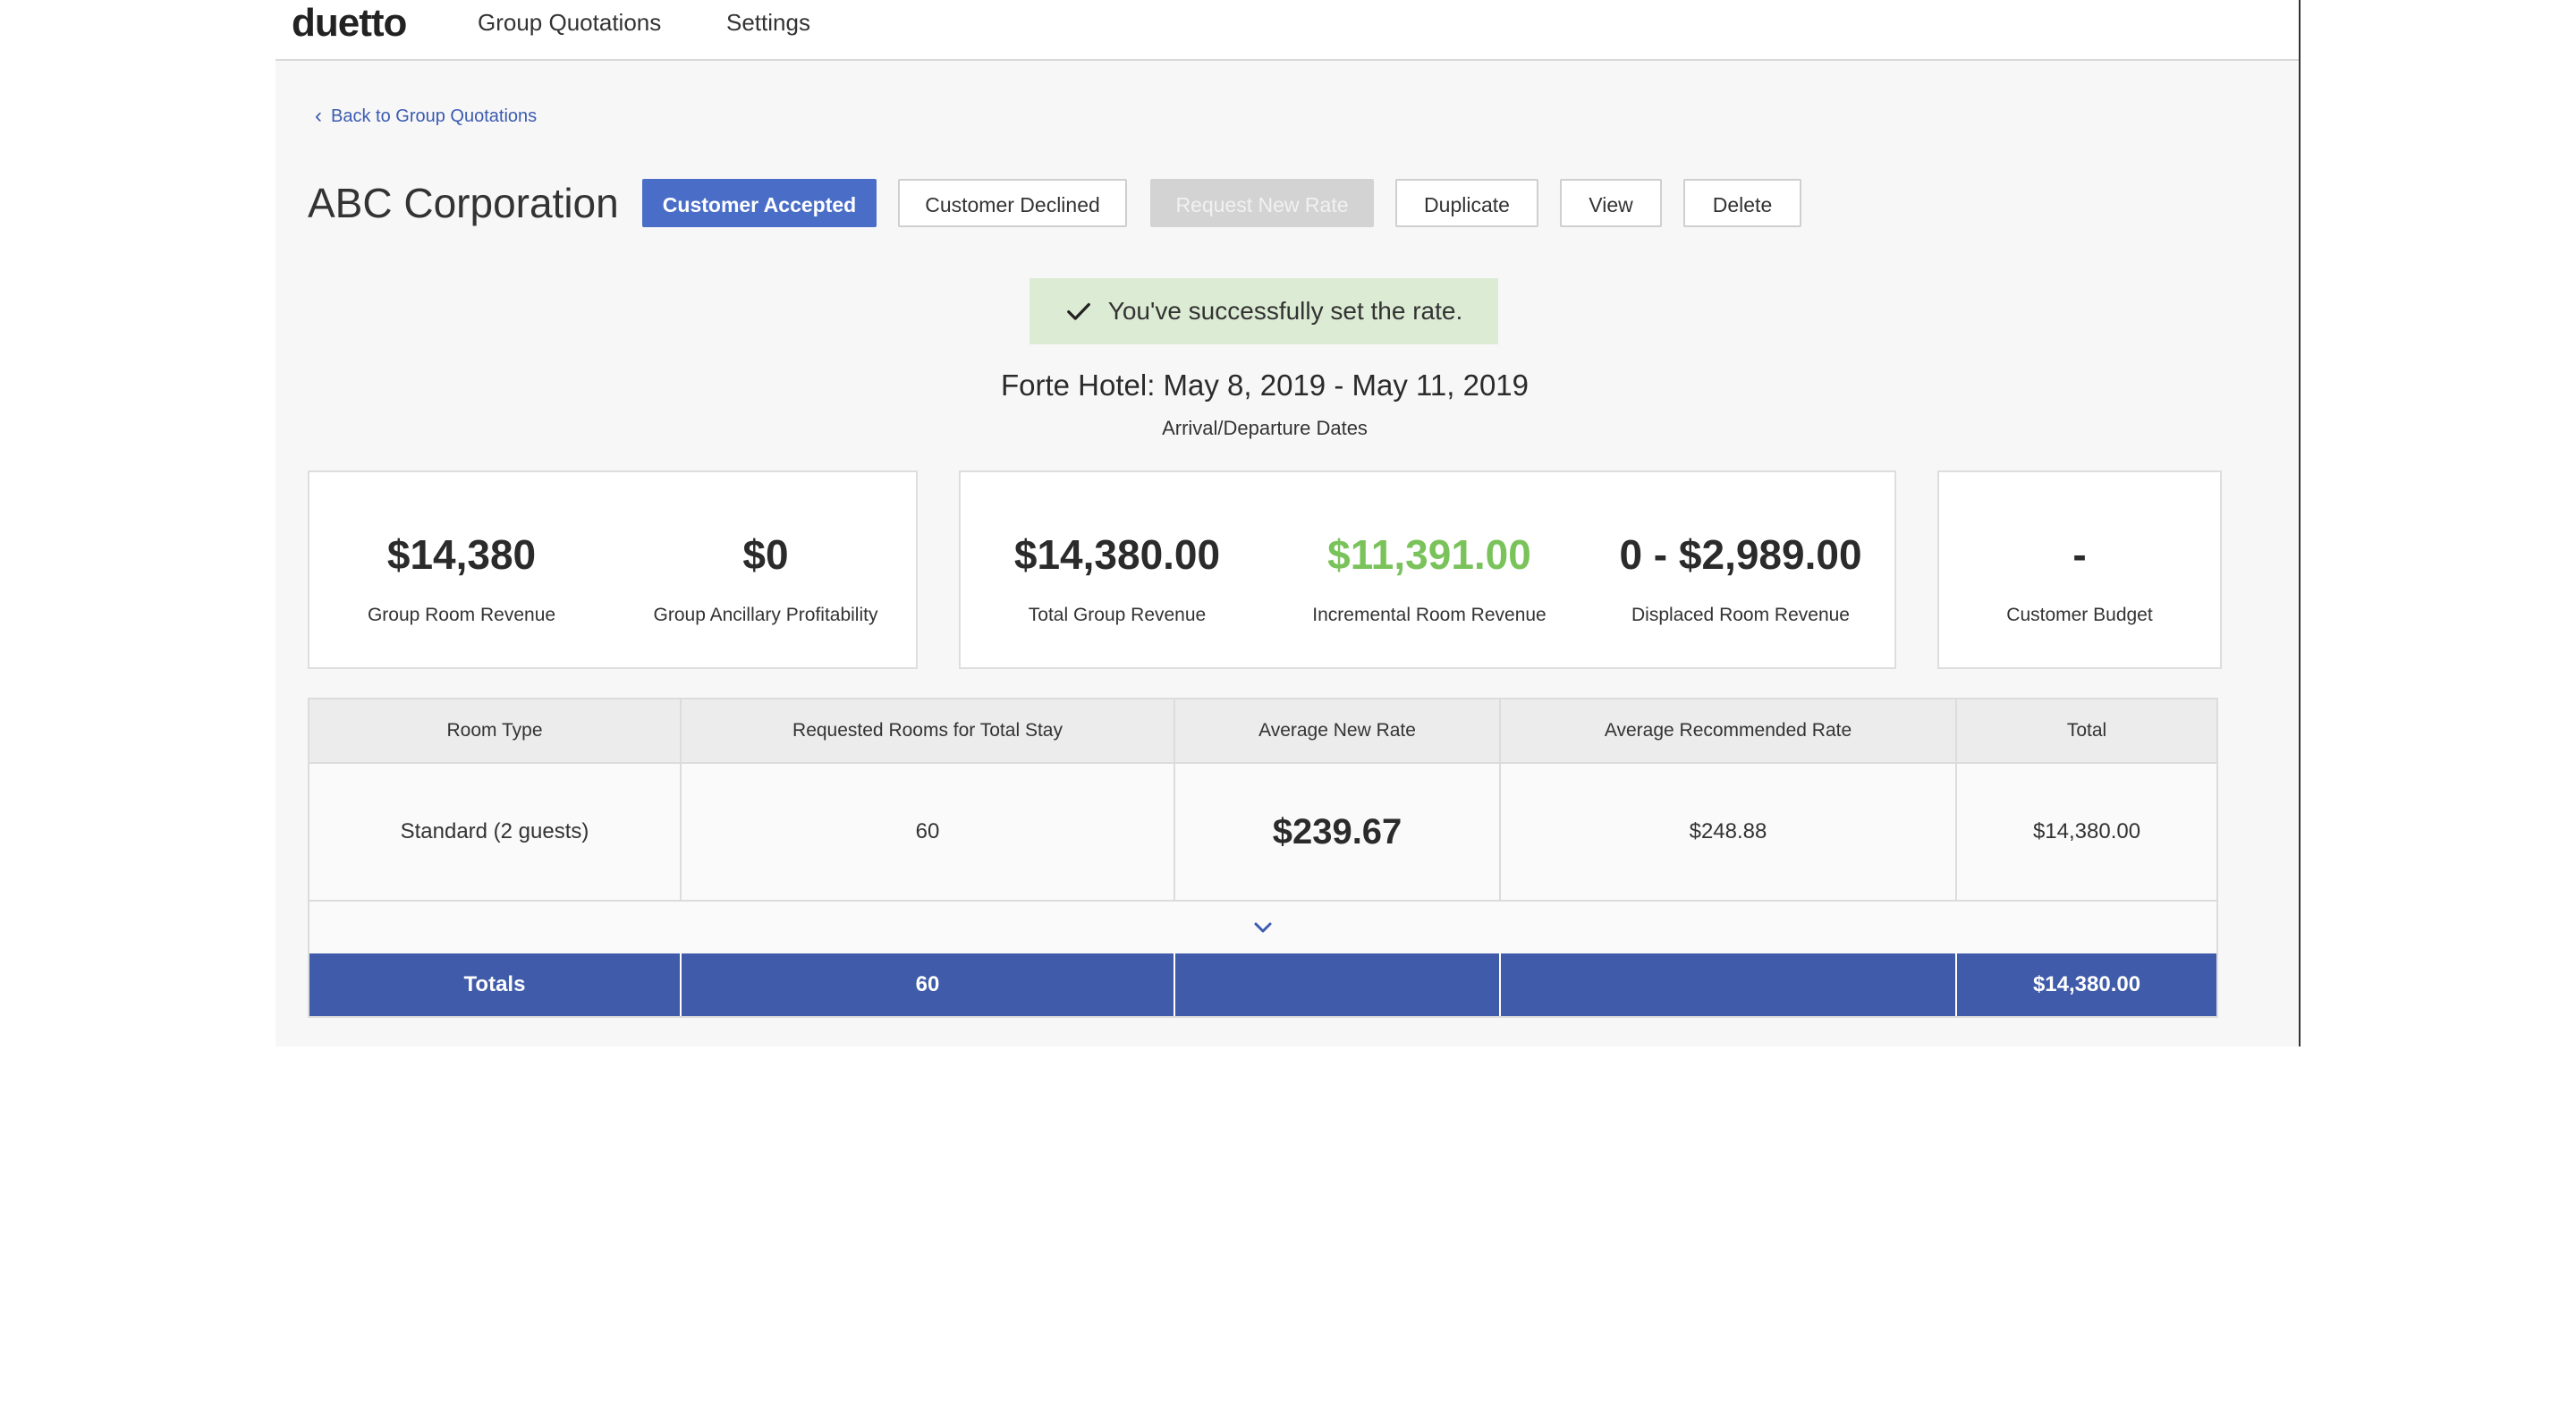 This screenshot has width=2576, height=1415. Describe the element at coordinates (1262, 203) in the screenshot. I see `request-new-rate-button: Request New Rate` at that location.